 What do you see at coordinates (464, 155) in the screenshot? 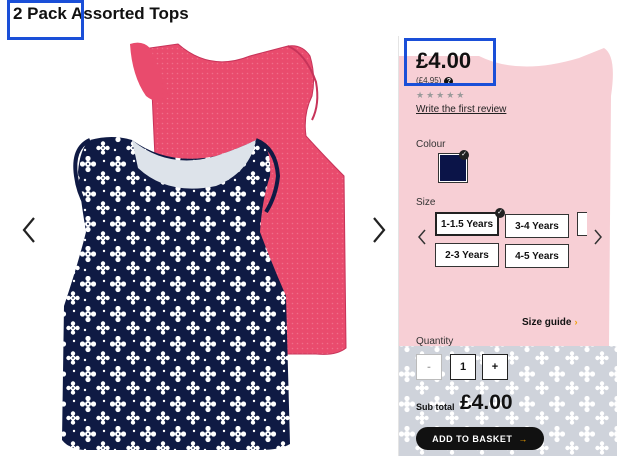
I see `check-icon: ✓` at bounding box center [464, 155].